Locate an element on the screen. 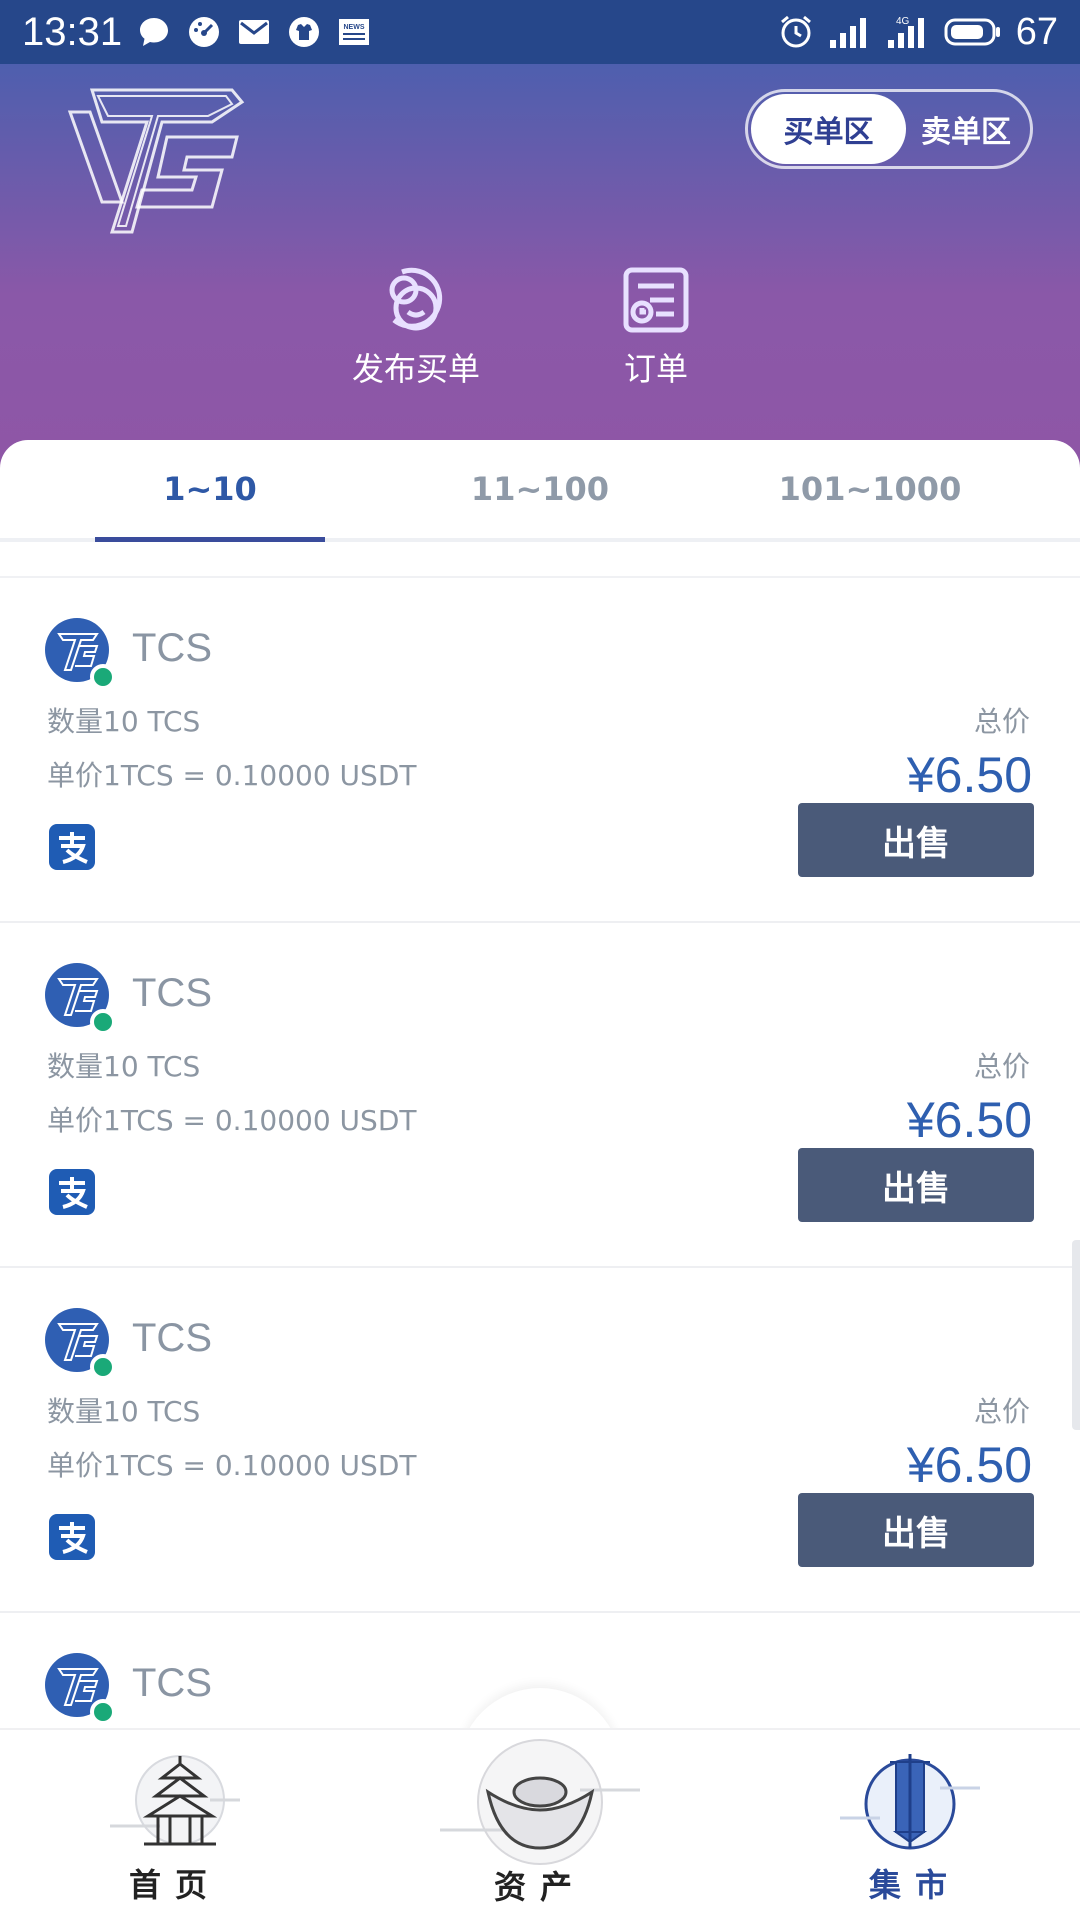  buy-sell-toggle: 买单区 卖单区 is located at coordinates (889, 129).